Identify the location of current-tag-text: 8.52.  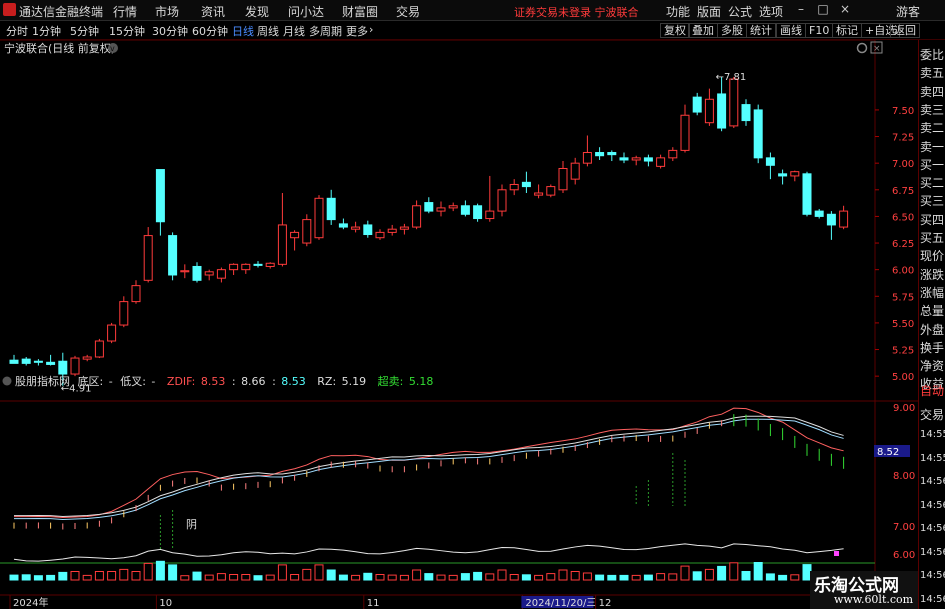
(888, 452).